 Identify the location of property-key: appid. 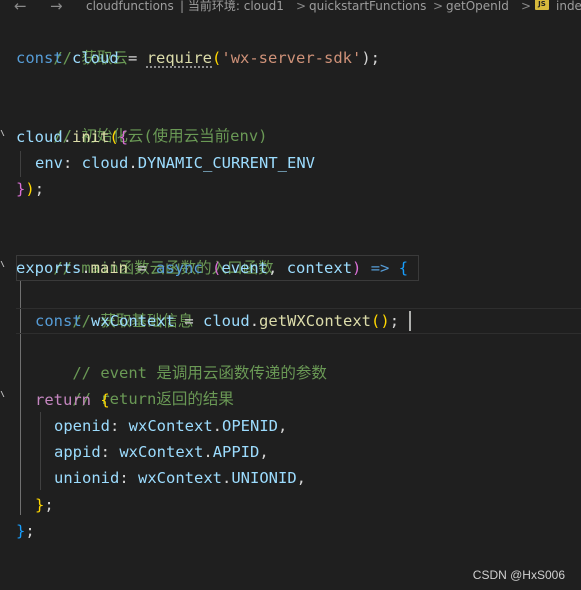
(77, 452).